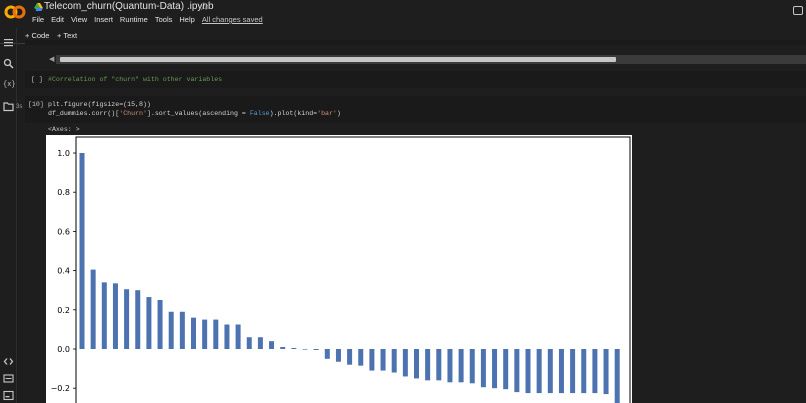 This screenshot has height=403, width=806. I want to click on cell-execution-count: [10], so click(36, 104).